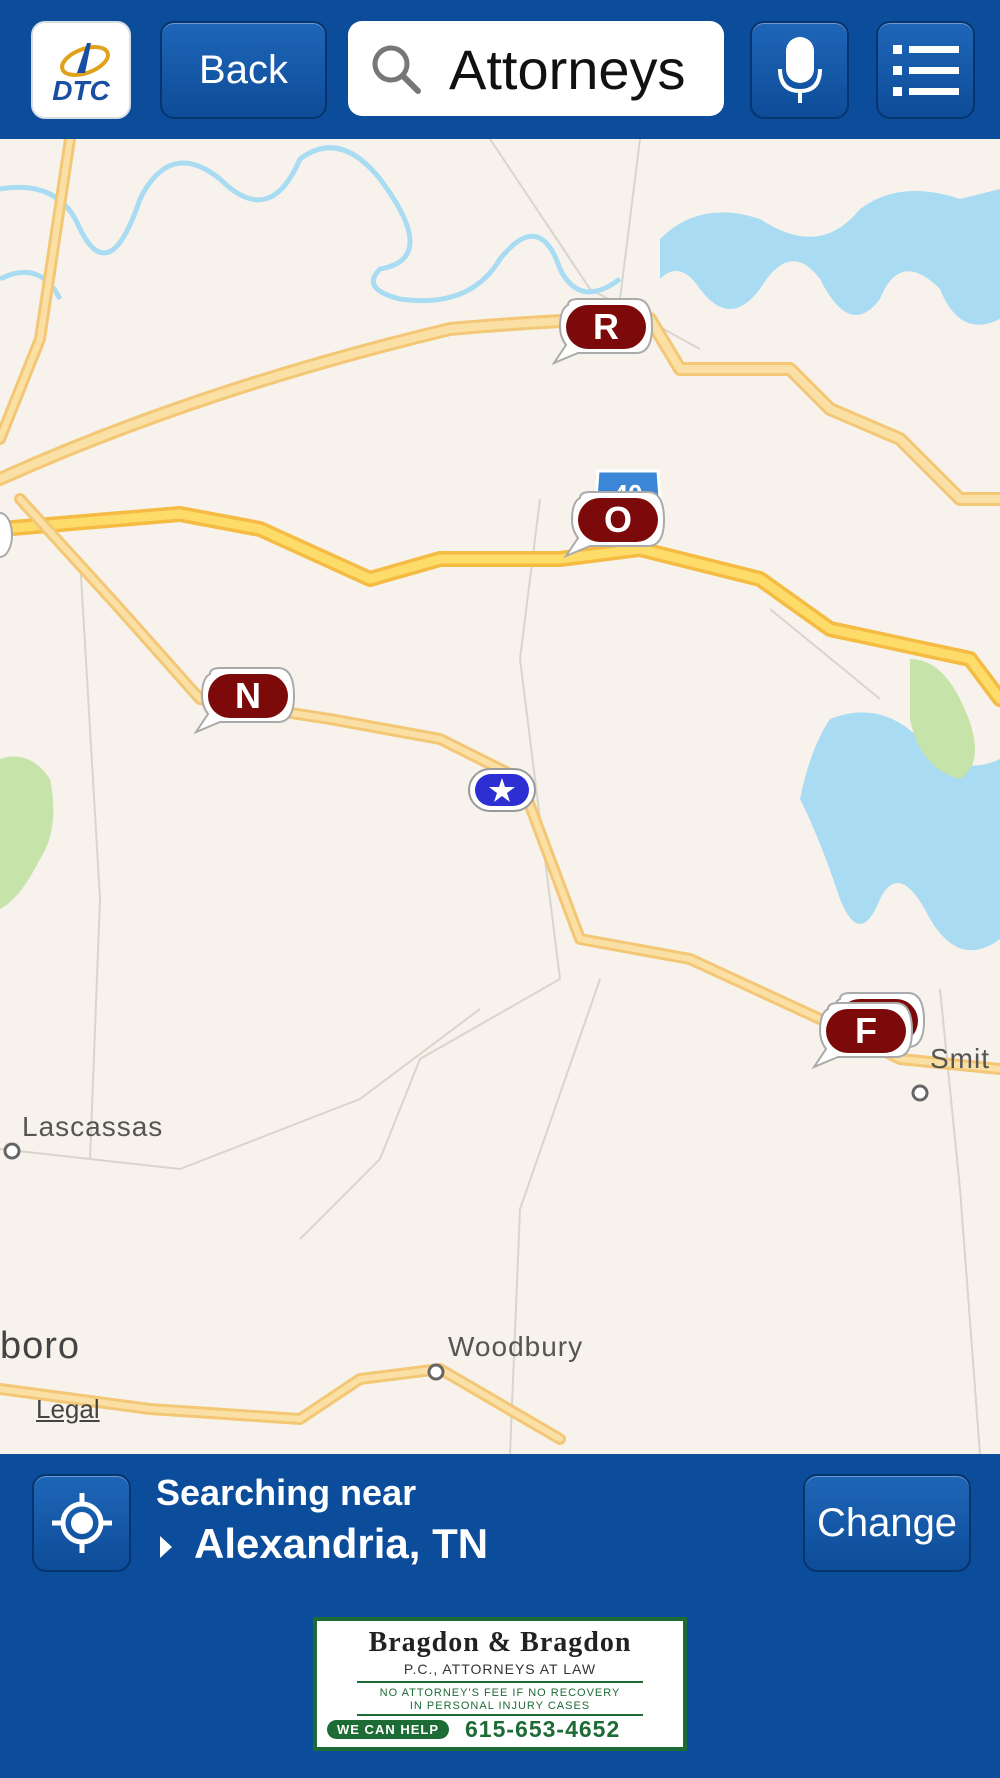  Describe the element at coordinates (500, 1693) in the screenshot. I see `ad-line-1: NO ATTORNEY'S FEE IF NO RECOVERY` at that location.